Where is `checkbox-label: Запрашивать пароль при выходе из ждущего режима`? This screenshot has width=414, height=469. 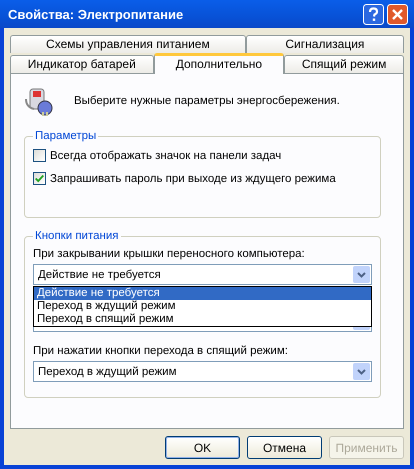 checkbox-label: Запрашивать пароль при выходе из ждущего режима is located at coordinates (193, 178).